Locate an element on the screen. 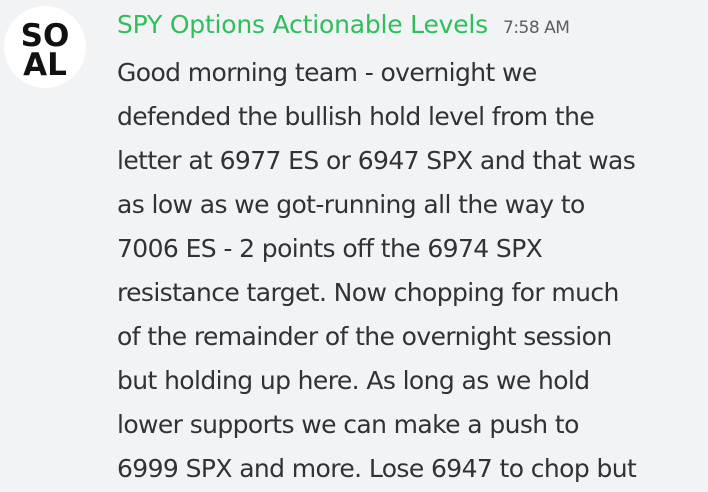 Image resolution: width=708 pixels, height=492 pixels. message-header: SPY Options Actionable Levels 7:58 AM is located at coordinates (412, 25).